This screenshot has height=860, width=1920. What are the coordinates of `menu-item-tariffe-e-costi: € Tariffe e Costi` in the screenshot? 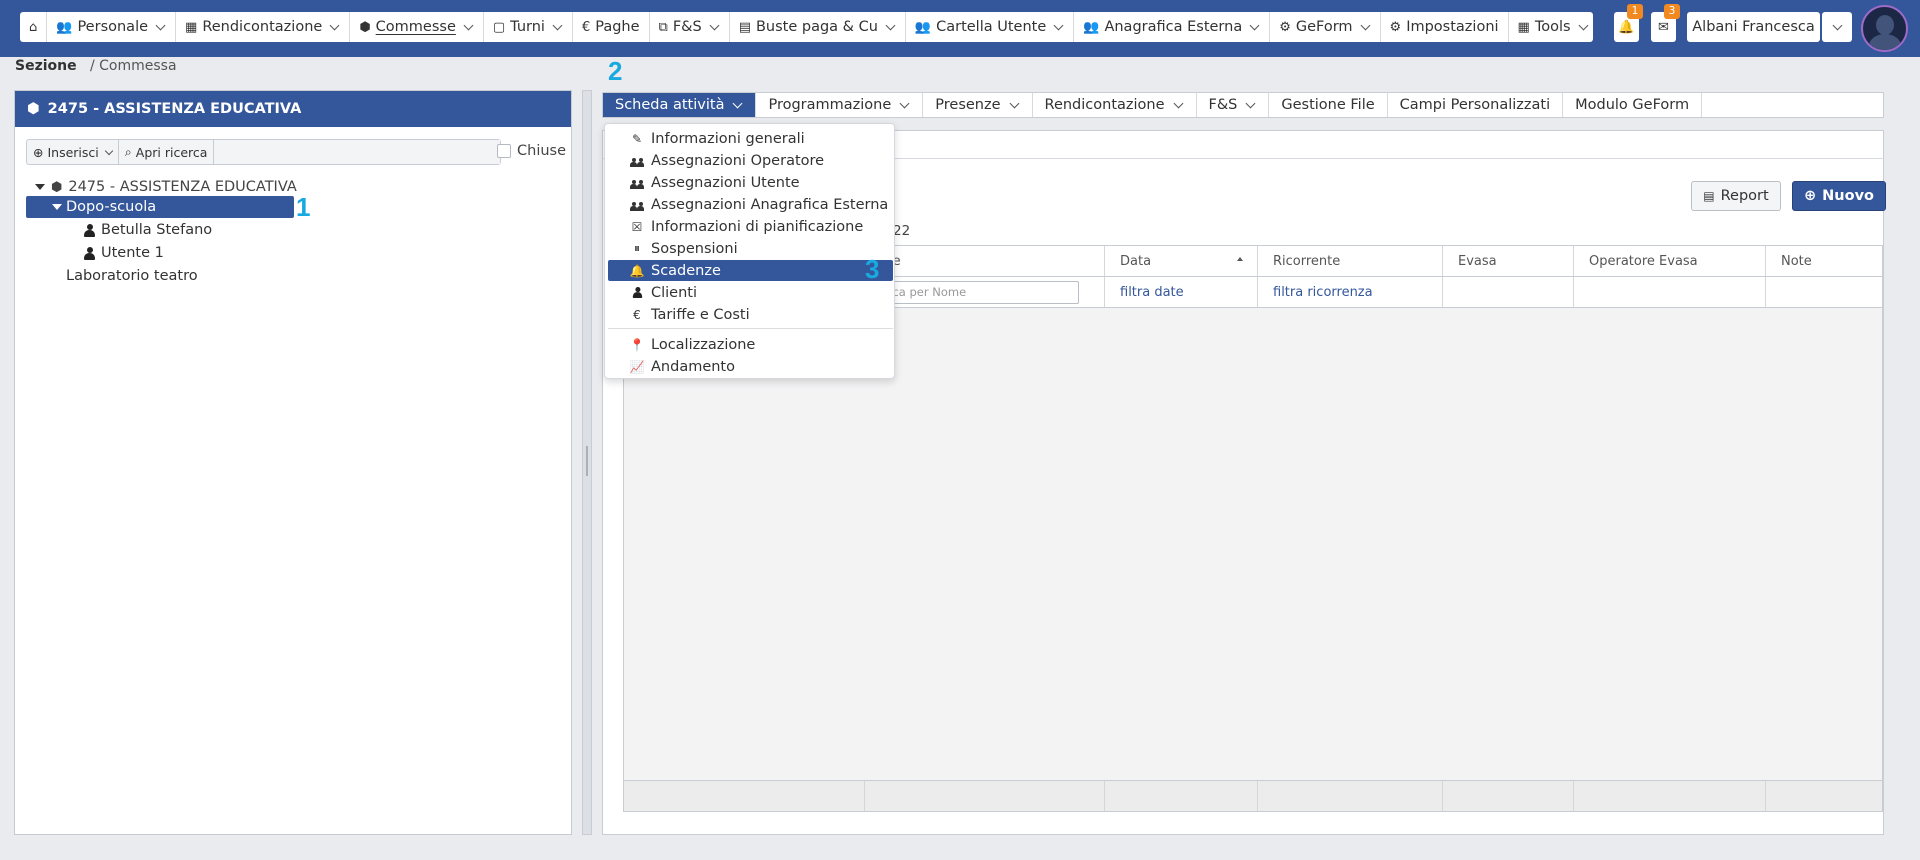 It's located at (750, 314).